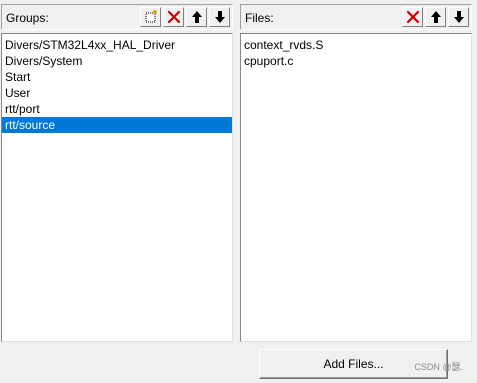 The height and width of the screenshot is (383, 477). I want to click on move-group-down-button, so click(219, 17).